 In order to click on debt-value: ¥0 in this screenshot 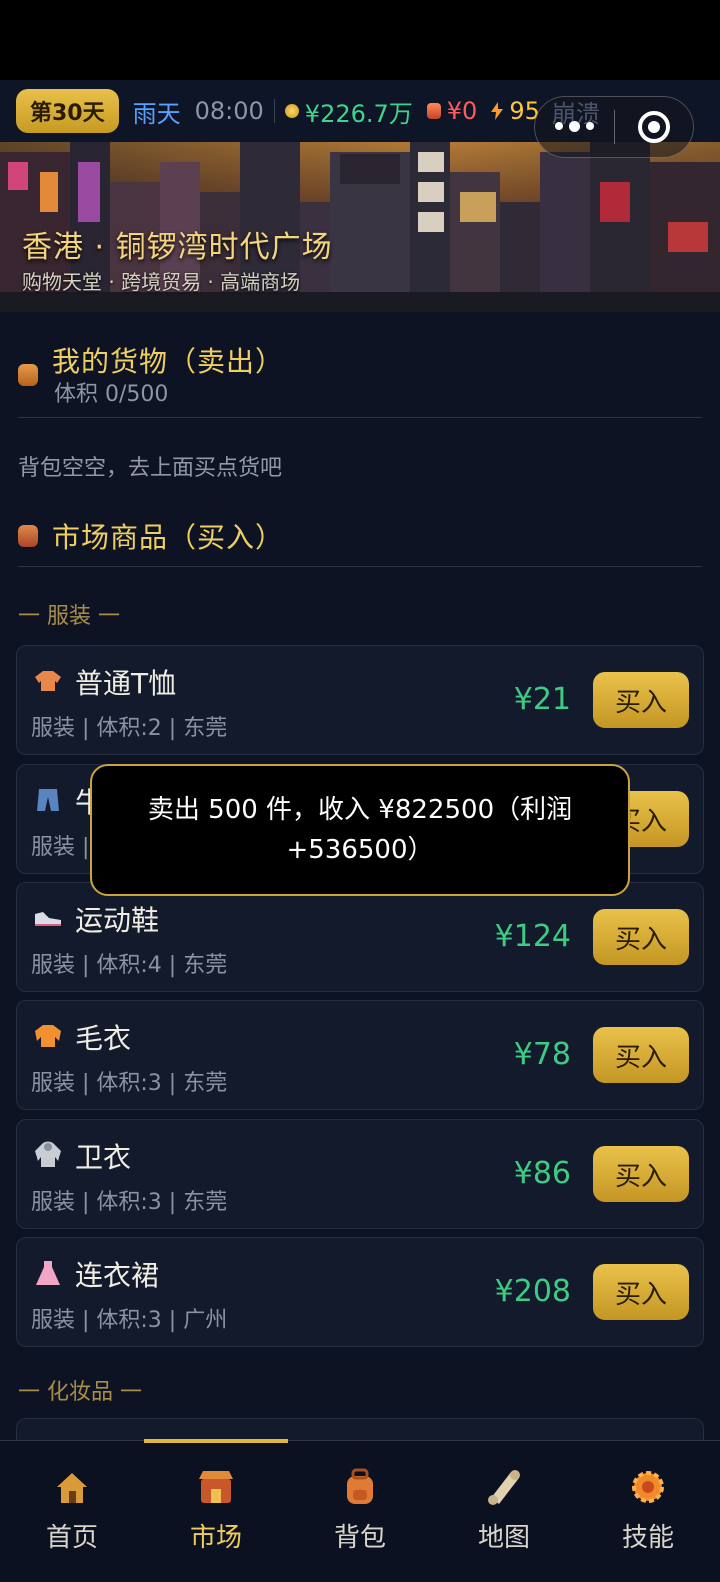, I will do `click(462, 111)`.